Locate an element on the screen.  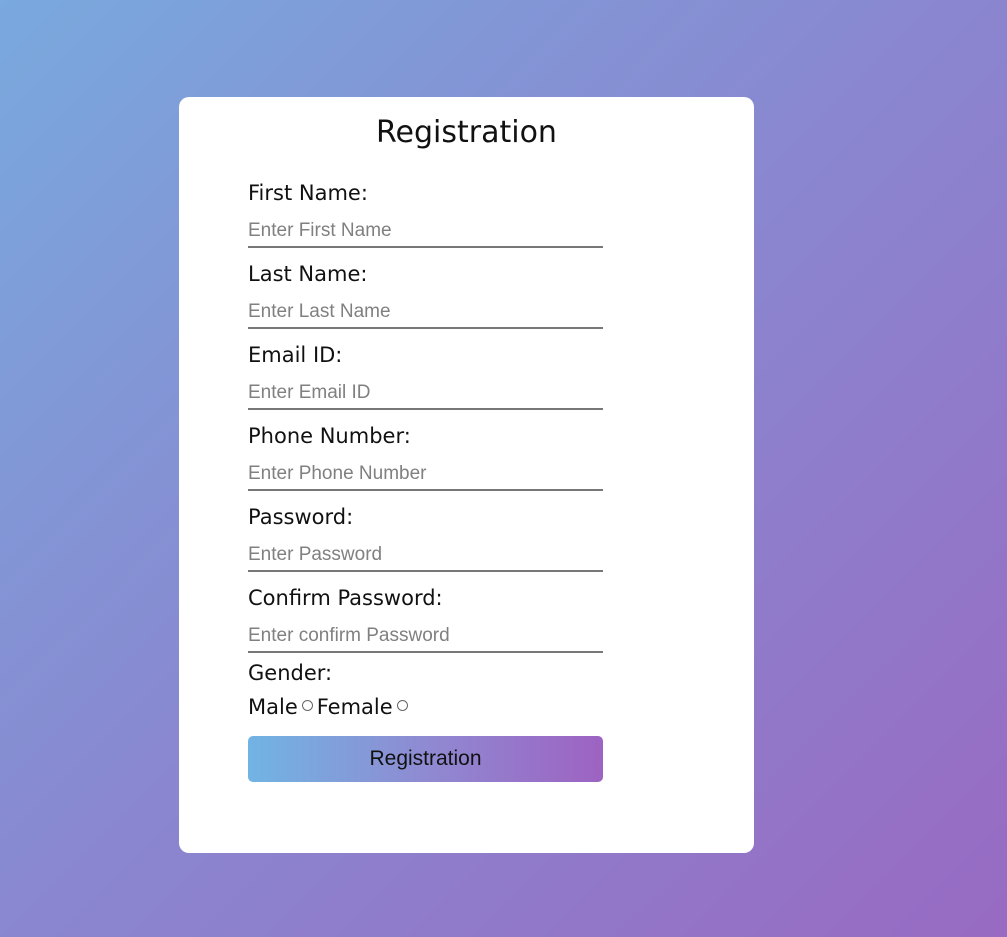
password-label: Password: is located at coordinates (301, 517).